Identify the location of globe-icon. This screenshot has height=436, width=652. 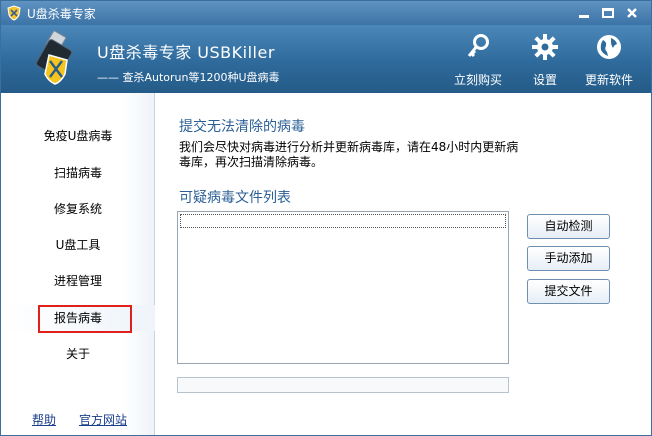
(609, 47).